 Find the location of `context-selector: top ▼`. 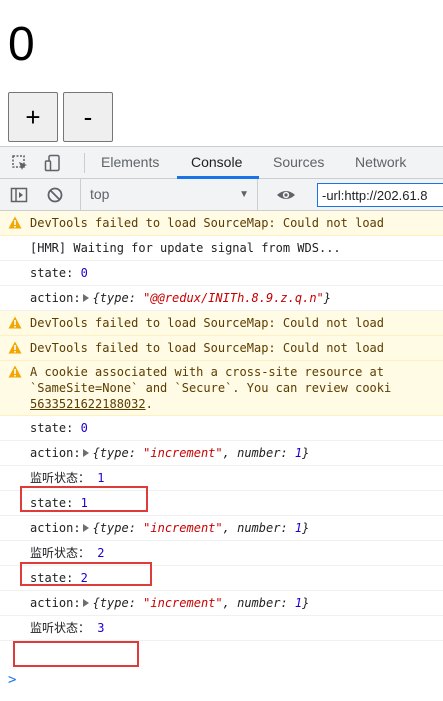

context-selector: top ▼ is located at coordinates (169, 194).